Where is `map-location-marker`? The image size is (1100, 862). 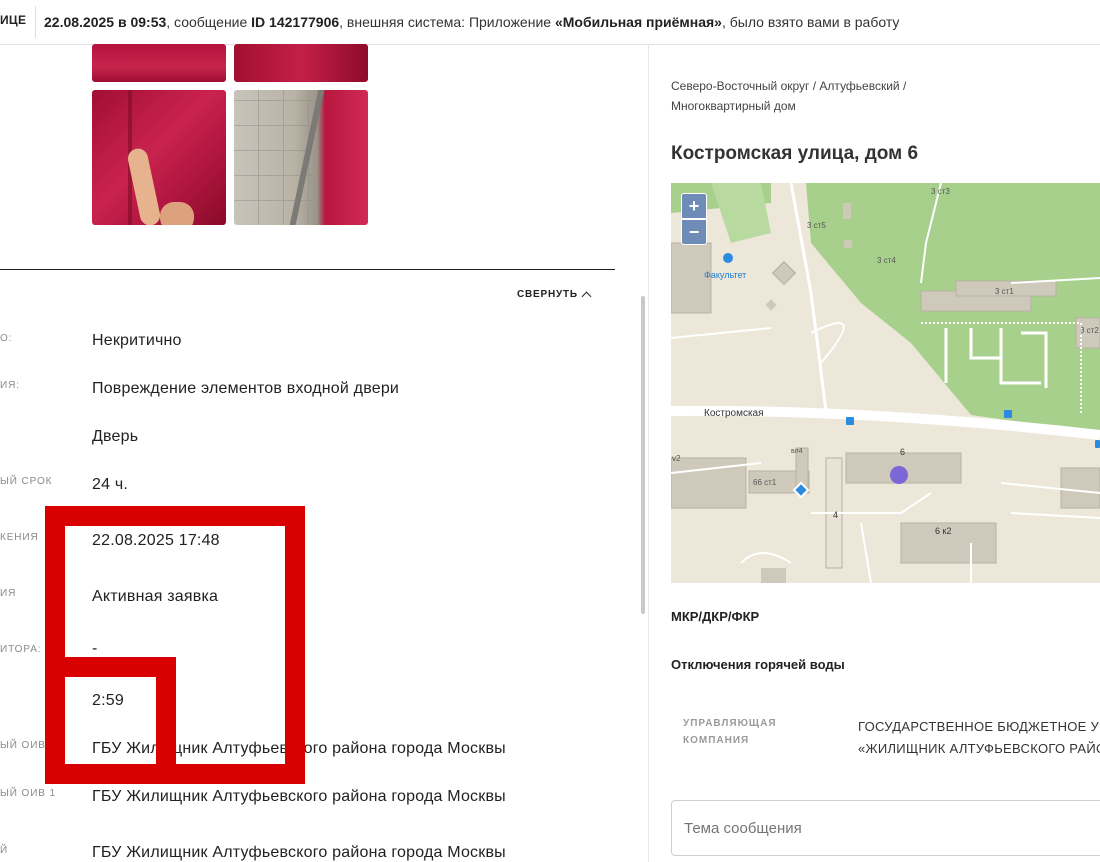 map-location-marker is located at coordinates (899, 475).